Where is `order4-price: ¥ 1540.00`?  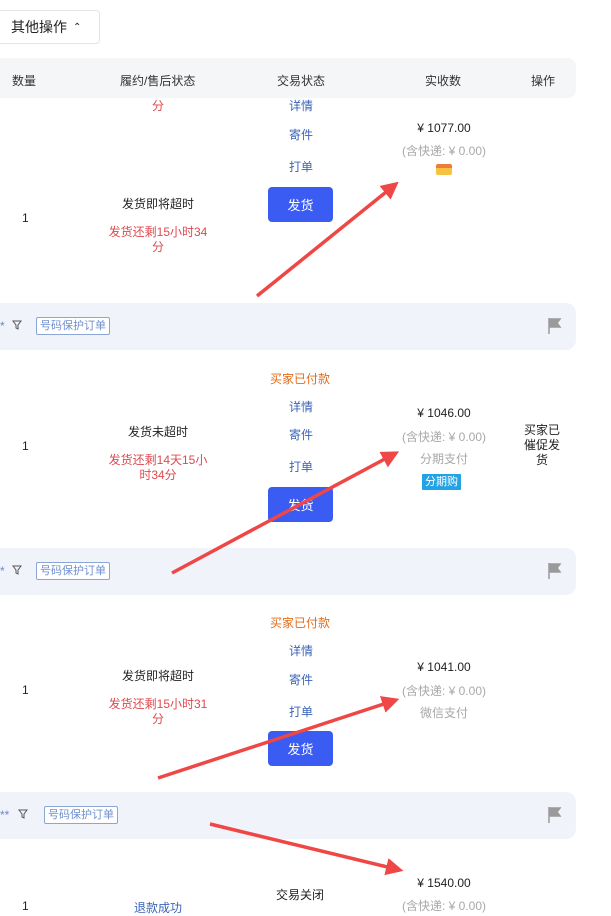 order4-price: ¥ 1540.00 is located at coordinates (444, 883).